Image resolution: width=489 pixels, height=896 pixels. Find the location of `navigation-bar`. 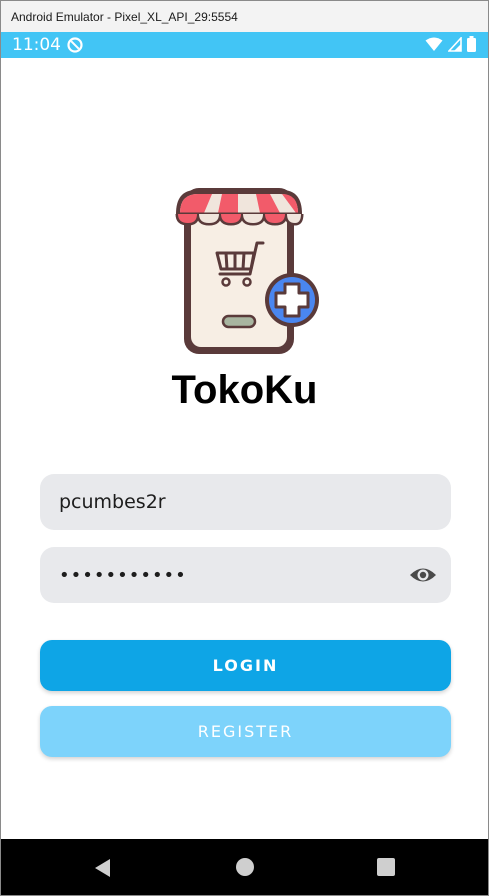

navigation-bar is located at coordinates (244, 867).